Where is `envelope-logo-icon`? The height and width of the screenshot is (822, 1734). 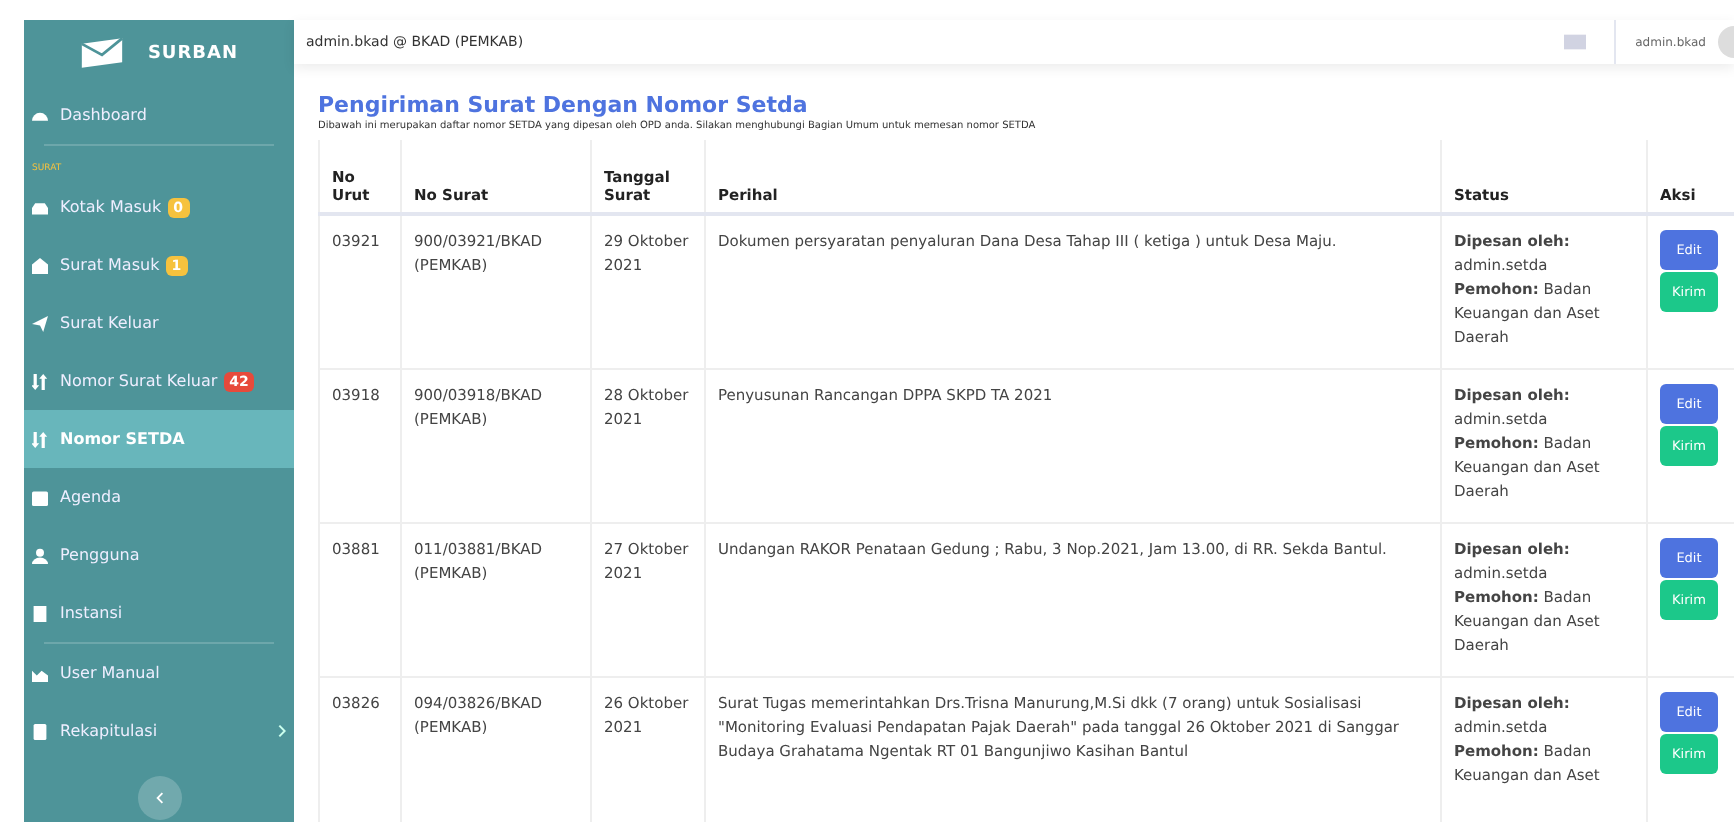 envelope-logo-icon is located at coordinates (101, 53).